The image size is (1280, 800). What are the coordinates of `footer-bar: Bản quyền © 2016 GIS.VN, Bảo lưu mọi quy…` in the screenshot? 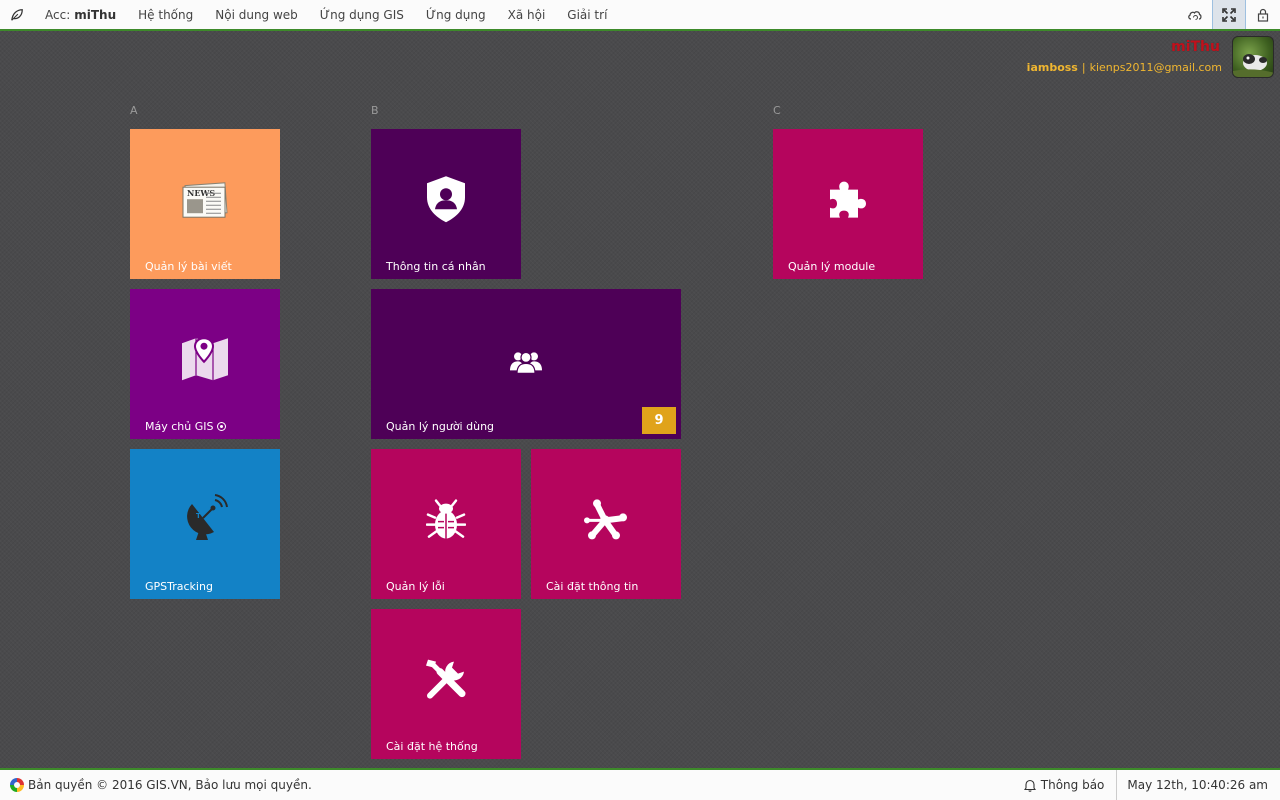 It's located at (640, 784).